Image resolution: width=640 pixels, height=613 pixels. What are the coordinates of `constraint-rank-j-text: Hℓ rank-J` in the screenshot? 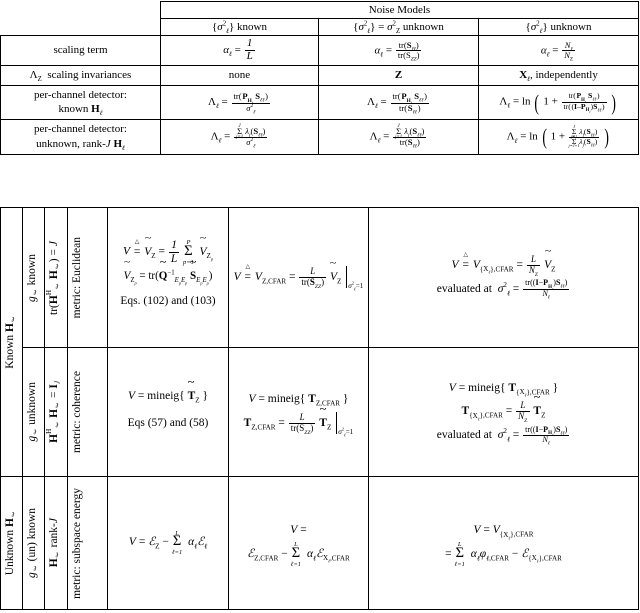 It's located at (55, 543).